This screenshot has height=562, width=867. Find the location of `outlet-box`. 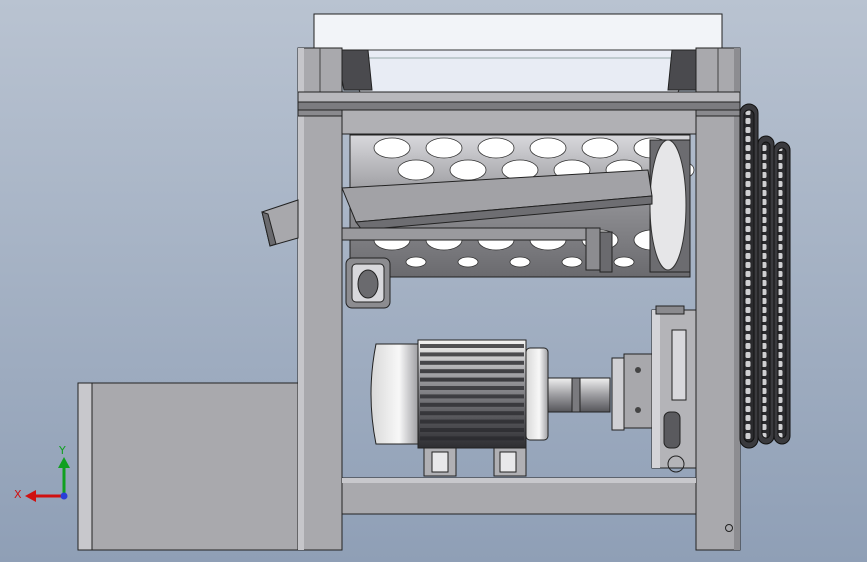

outlet-box is located at coordinates (188, 466).